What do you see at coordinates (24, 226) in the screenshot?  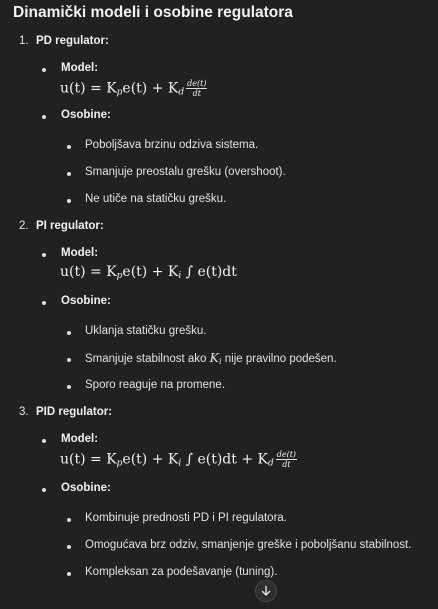 I see `section-number: 2.` at bounding box center [24, 226].